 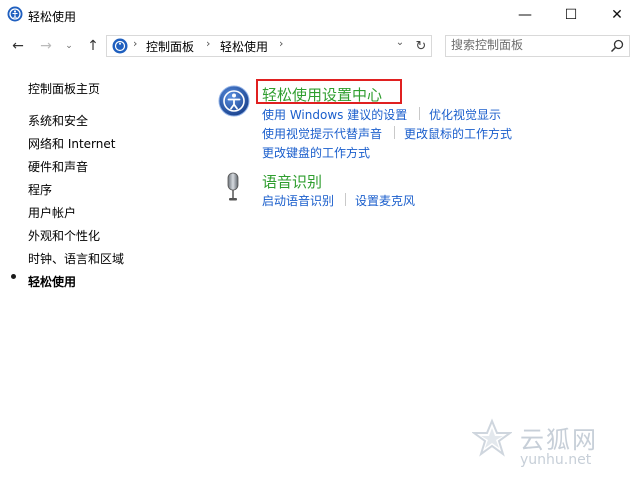 What do you see at coordinates (244, 46) in the screenshot?
I see `breadcrumb-ease-of-access: 轻松使用` at bounding box center [244, 46].